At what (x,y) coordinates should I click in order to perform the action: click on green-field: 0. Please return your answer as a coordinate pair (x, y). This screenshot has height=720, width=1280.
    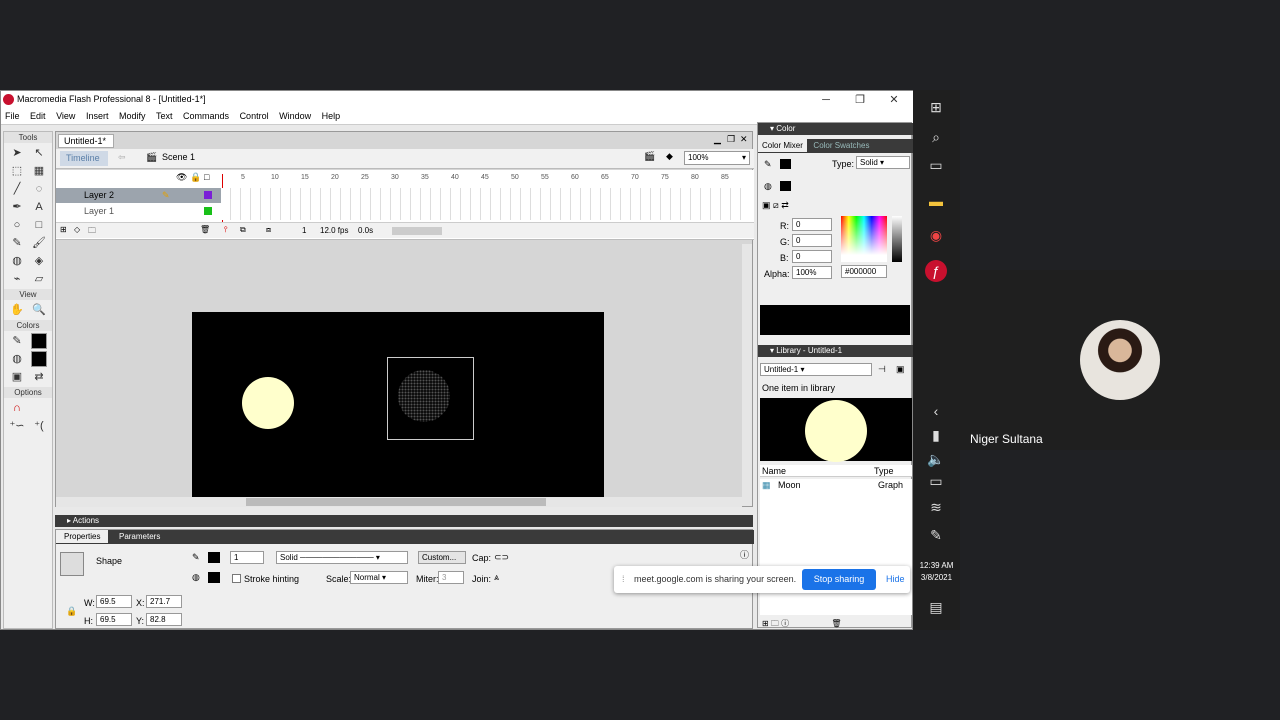
    Looking at the image, I should click on (812, 240).